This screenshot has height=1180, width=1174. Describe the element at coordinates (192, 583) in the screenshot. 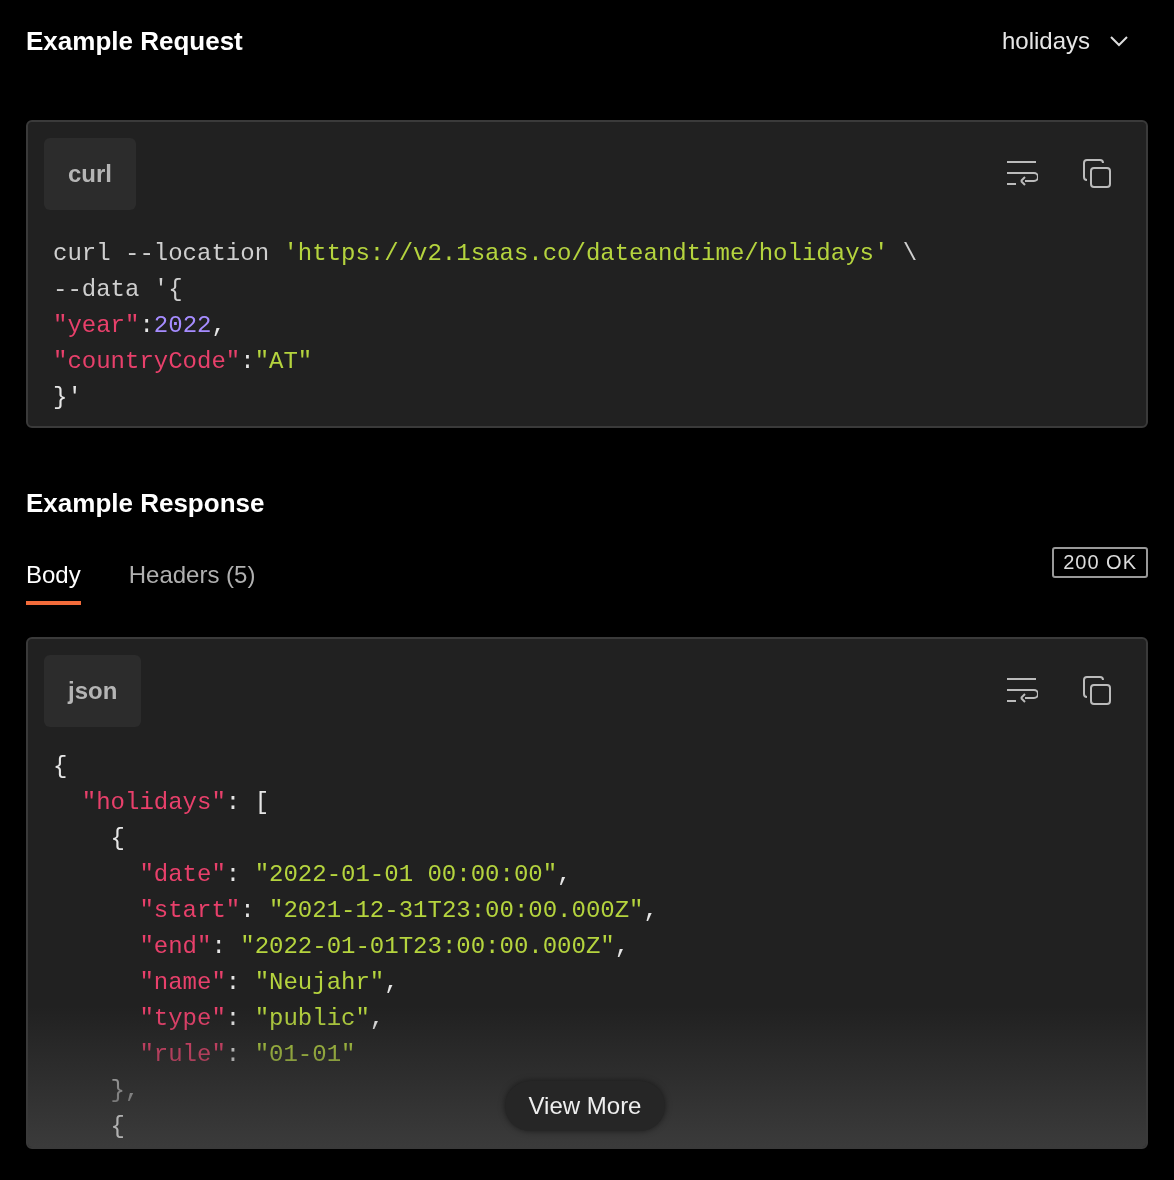

I see `tab: Headers (5)` at that location.